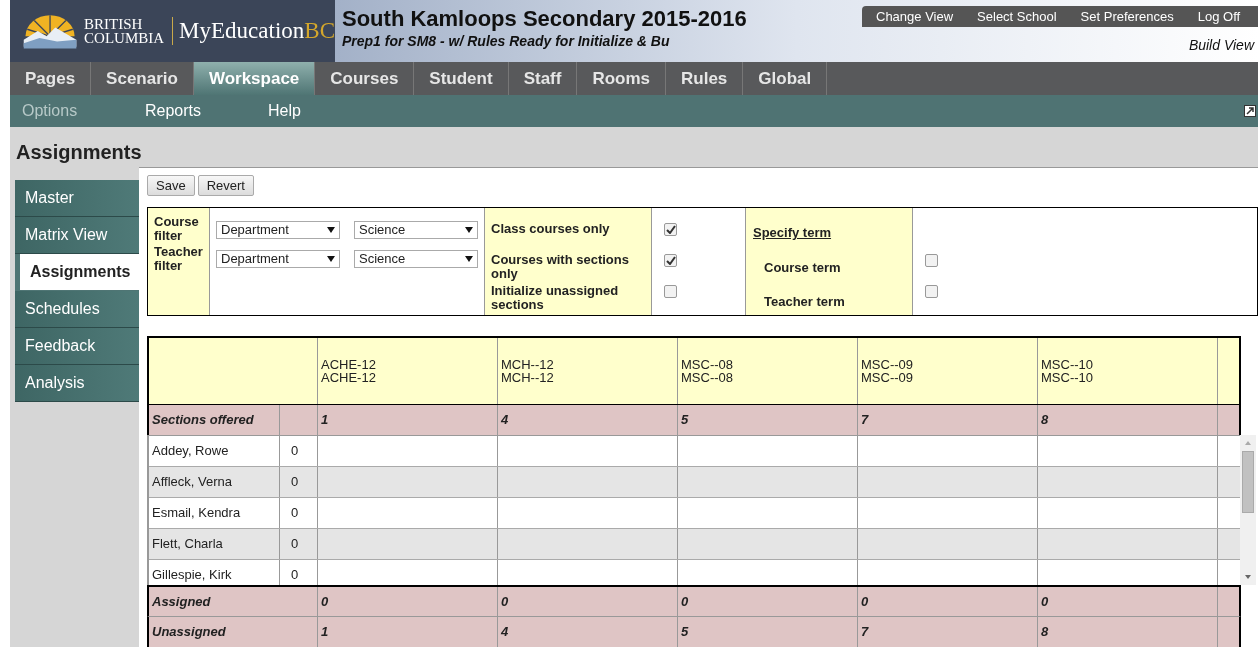  Describe the element at coordinates (187, 544) in the screenshot. I see `teacher-name: Flett, Charla` at that location.